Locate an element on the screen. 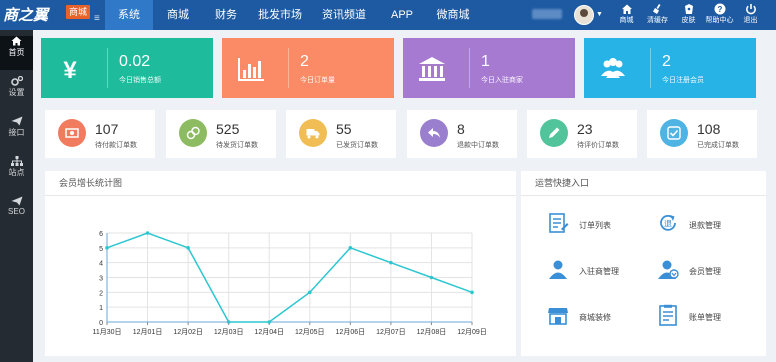 The image size is (776, 362). quick-entry-order-list: 订单列表 is located at coordinates (582, 225).